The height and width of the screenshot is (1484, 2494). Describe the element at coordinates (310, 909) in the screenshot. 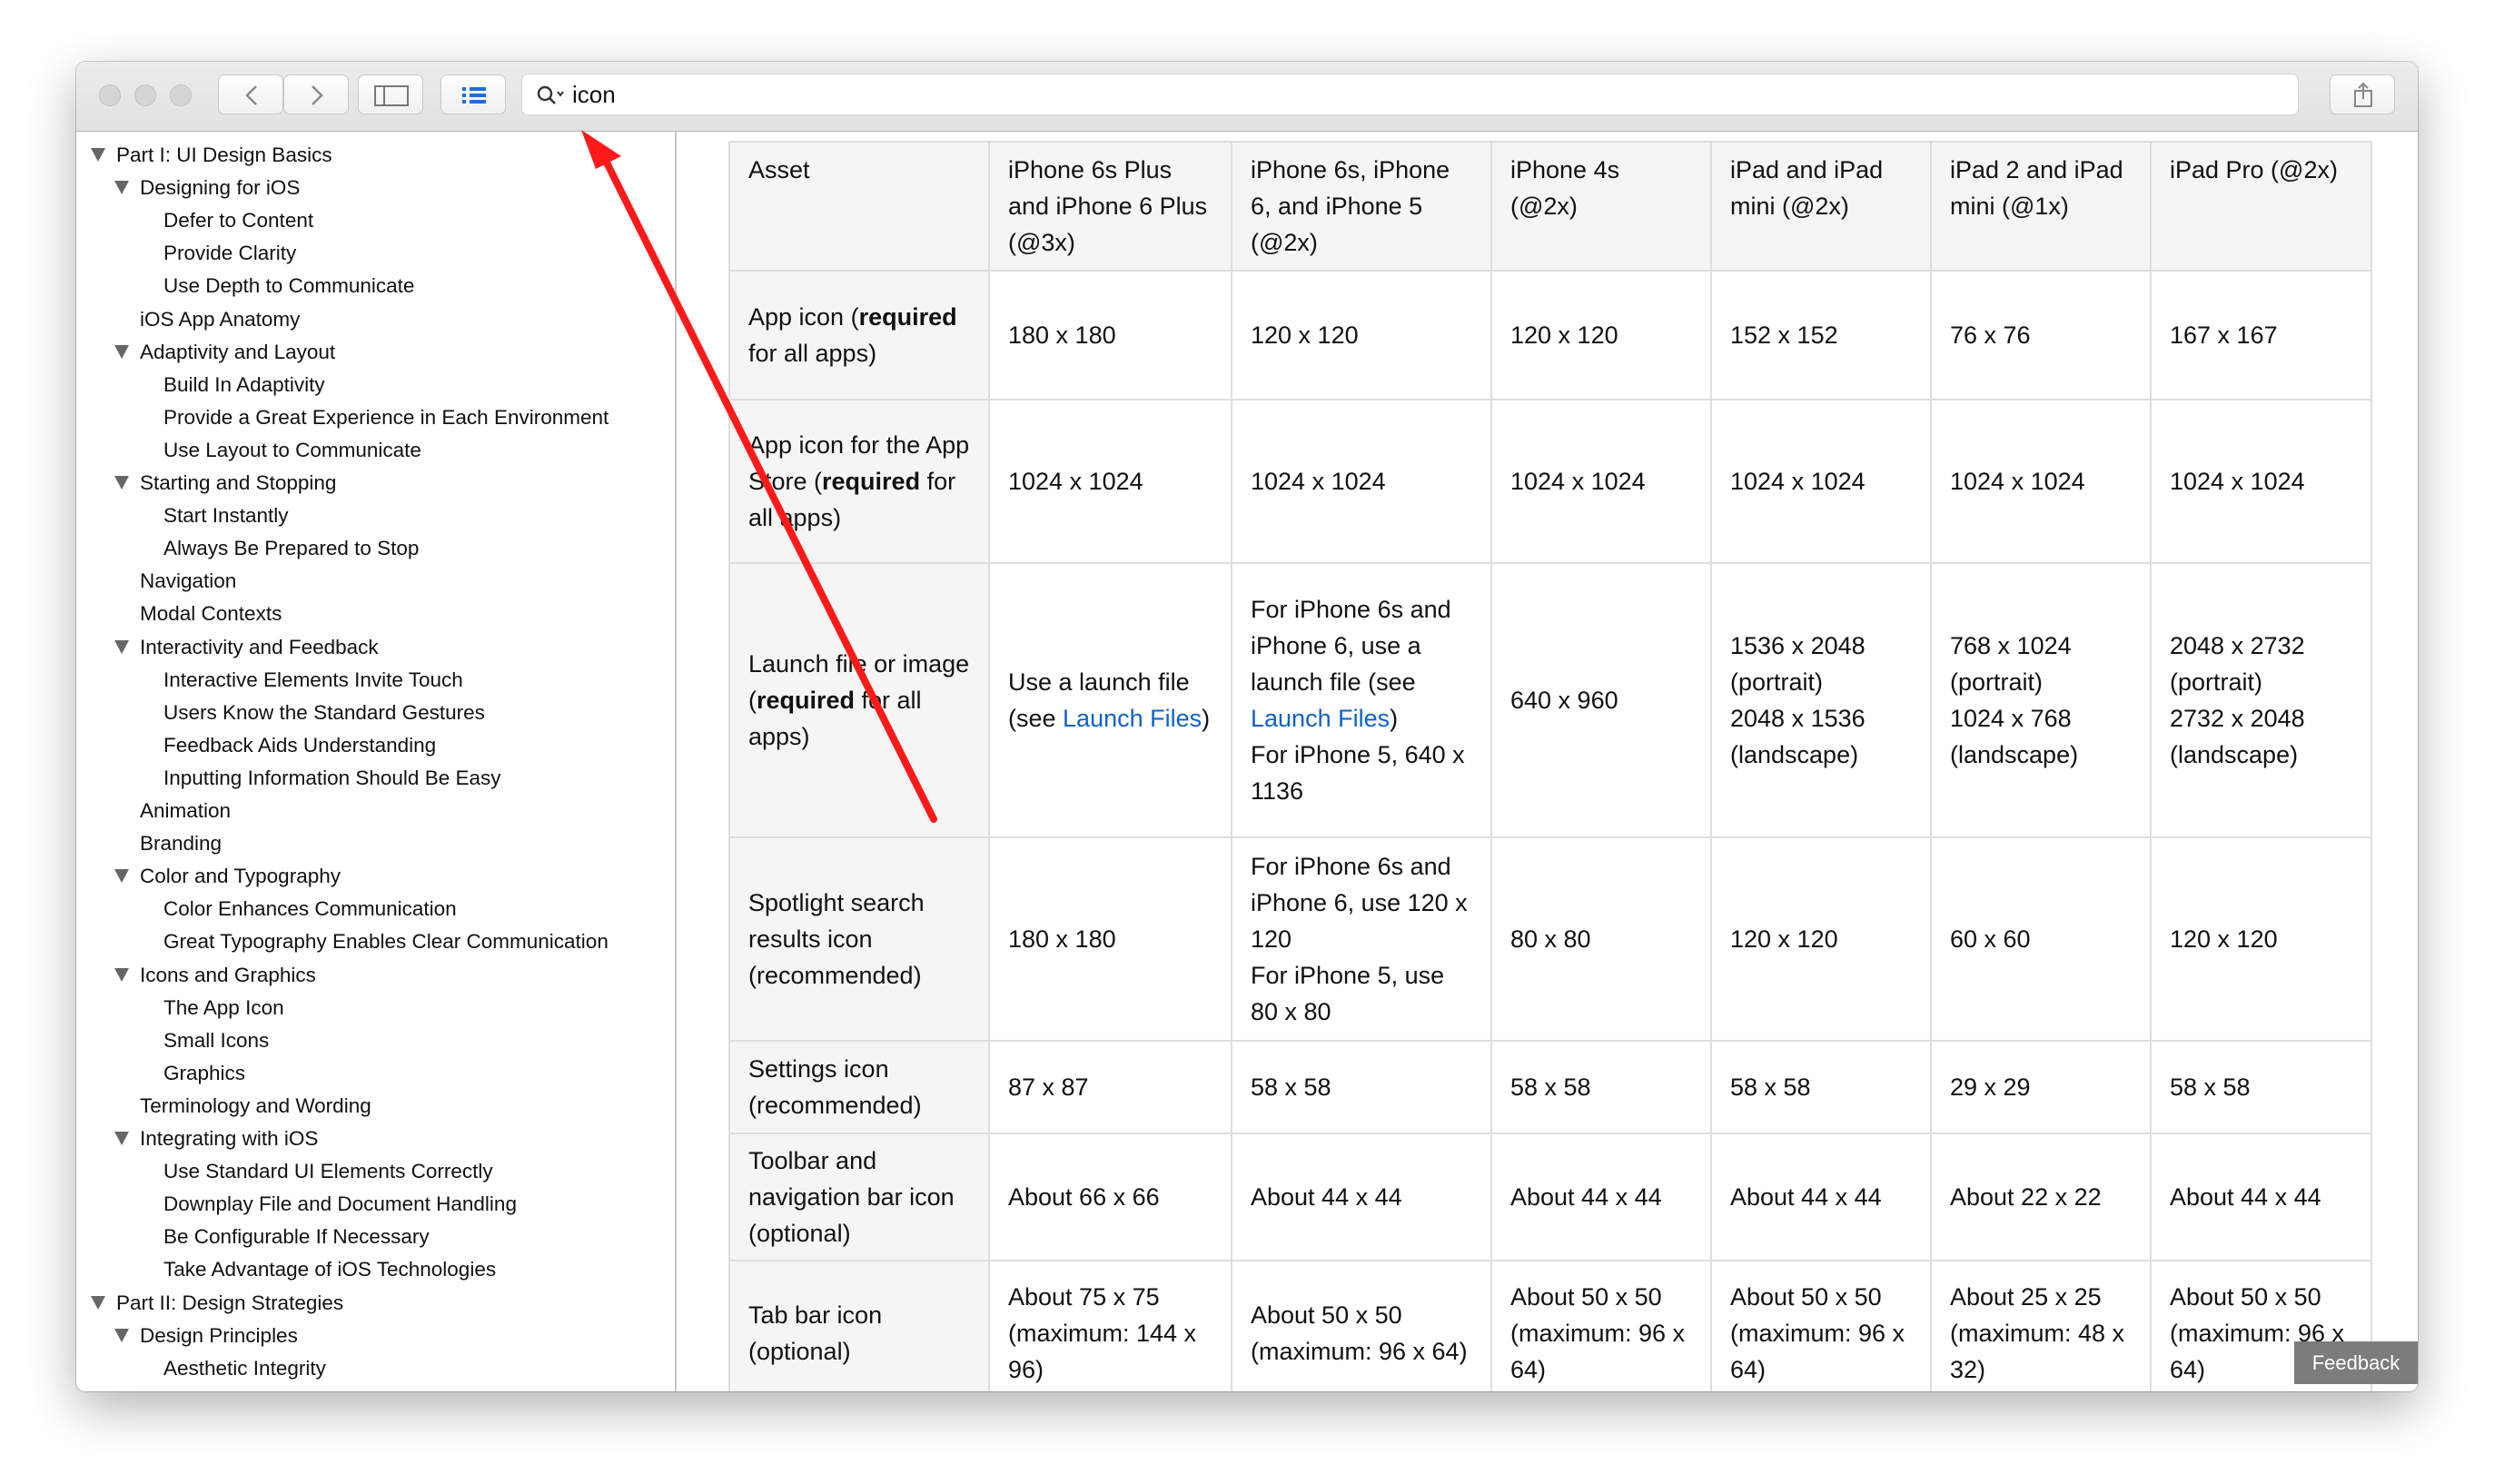

I see `sidebar-item-label: Color Enhances Communication` at that location.